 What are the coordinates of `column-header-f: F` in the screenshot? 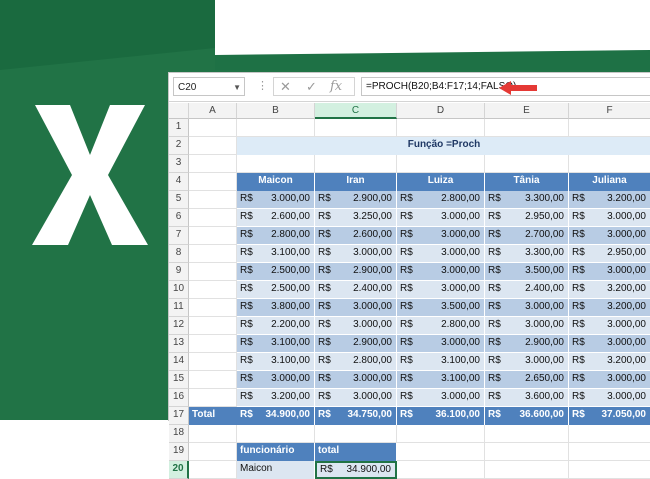 It's located at (609, 111).